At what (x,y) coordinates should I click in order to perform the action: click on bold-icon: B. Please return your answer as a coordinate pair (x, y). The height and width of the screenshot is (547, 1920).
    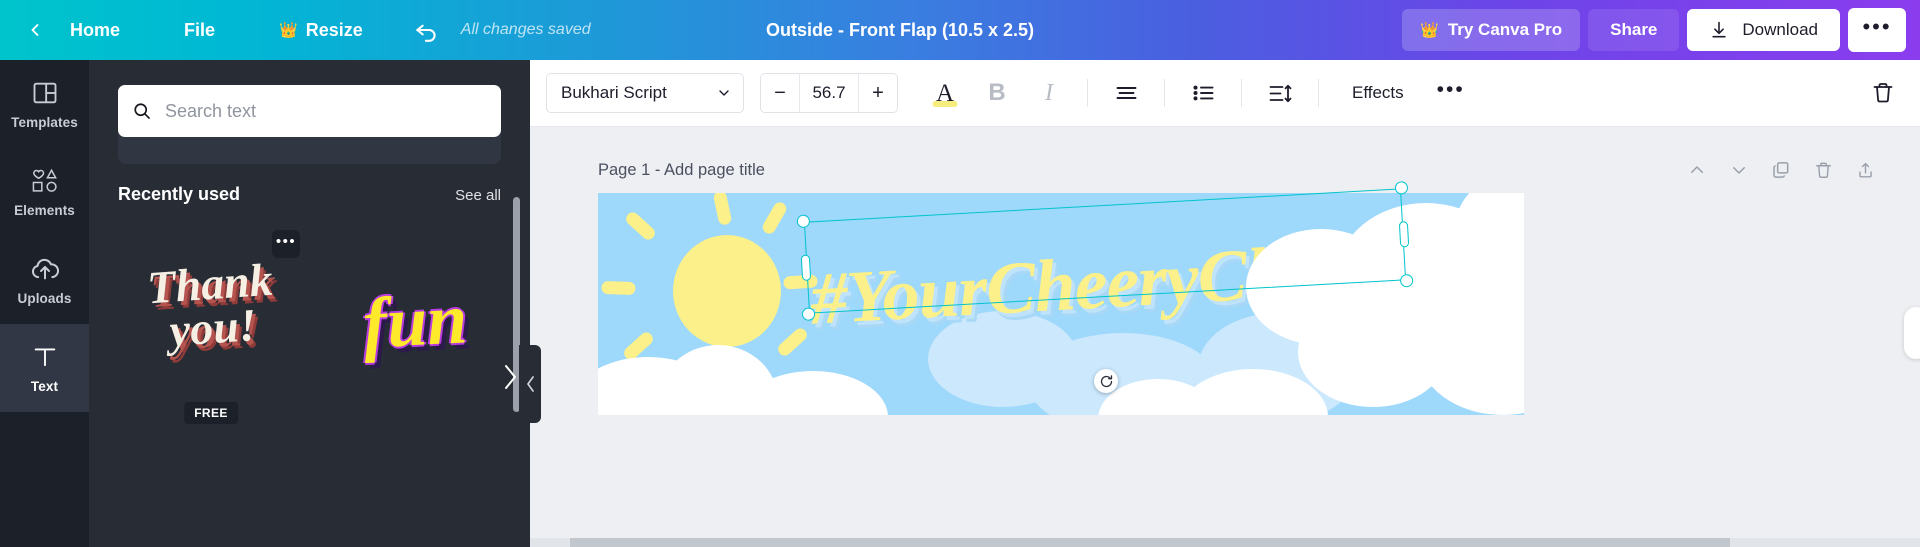
    Looking at the image, I should click on (997, 92).